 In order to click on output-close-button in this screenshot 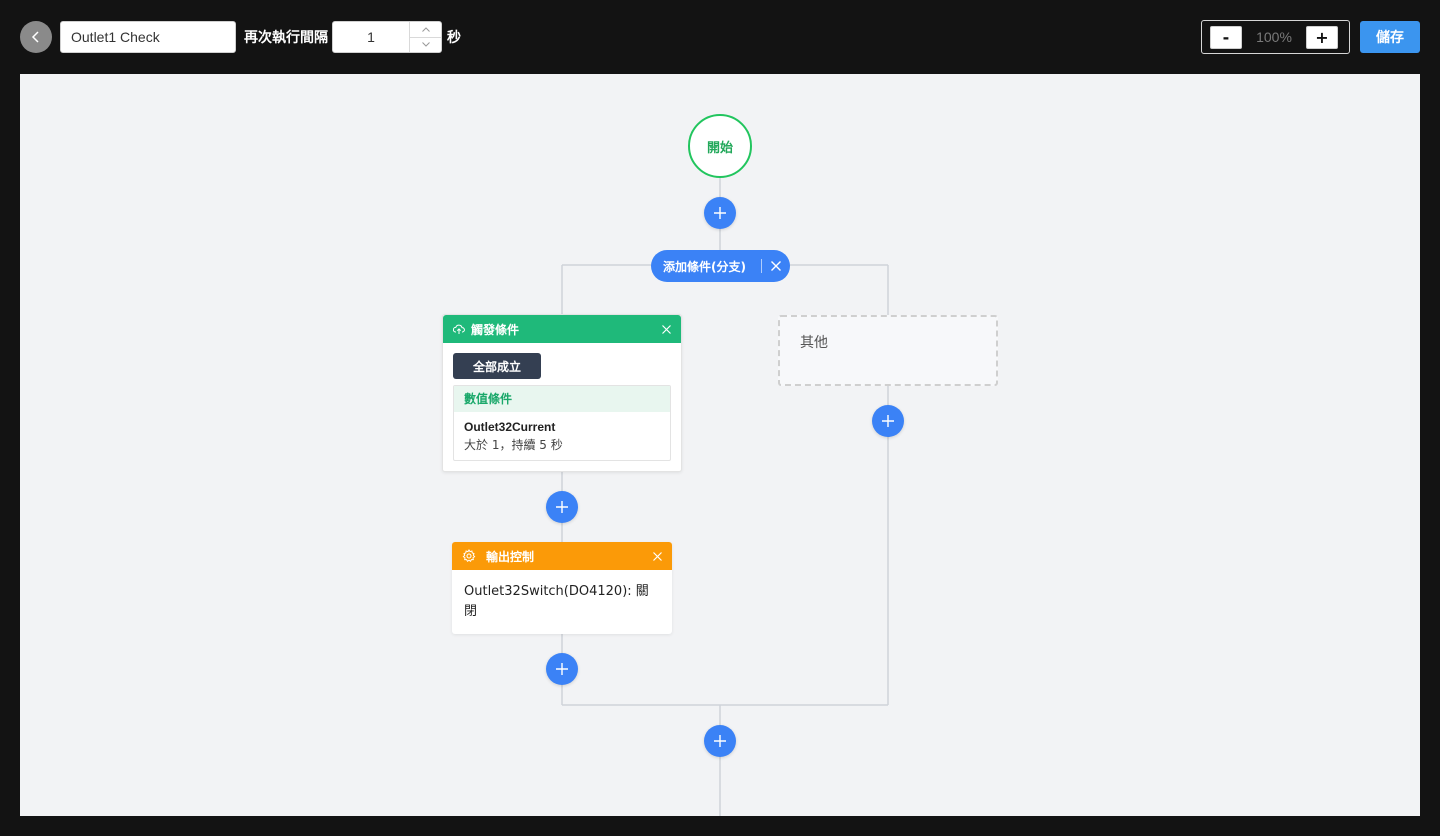, I will do `click(657, 556)`.